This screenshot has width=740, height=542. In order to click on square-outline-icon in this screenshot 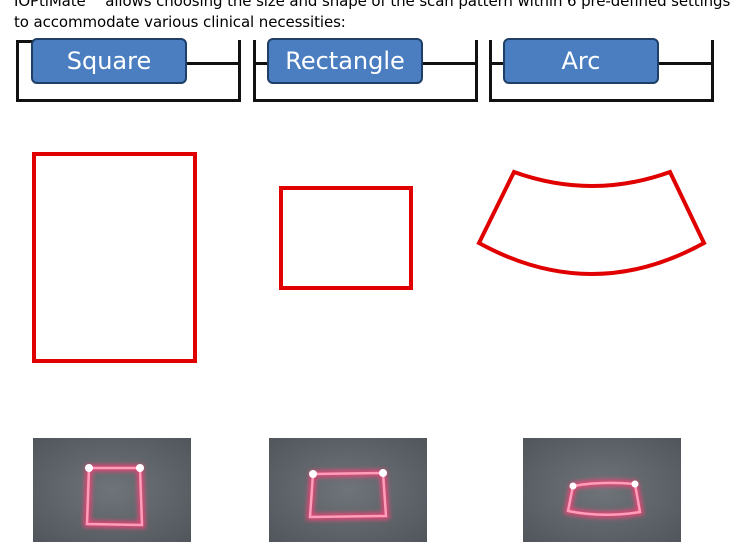, I will do `click(114, 257)`.